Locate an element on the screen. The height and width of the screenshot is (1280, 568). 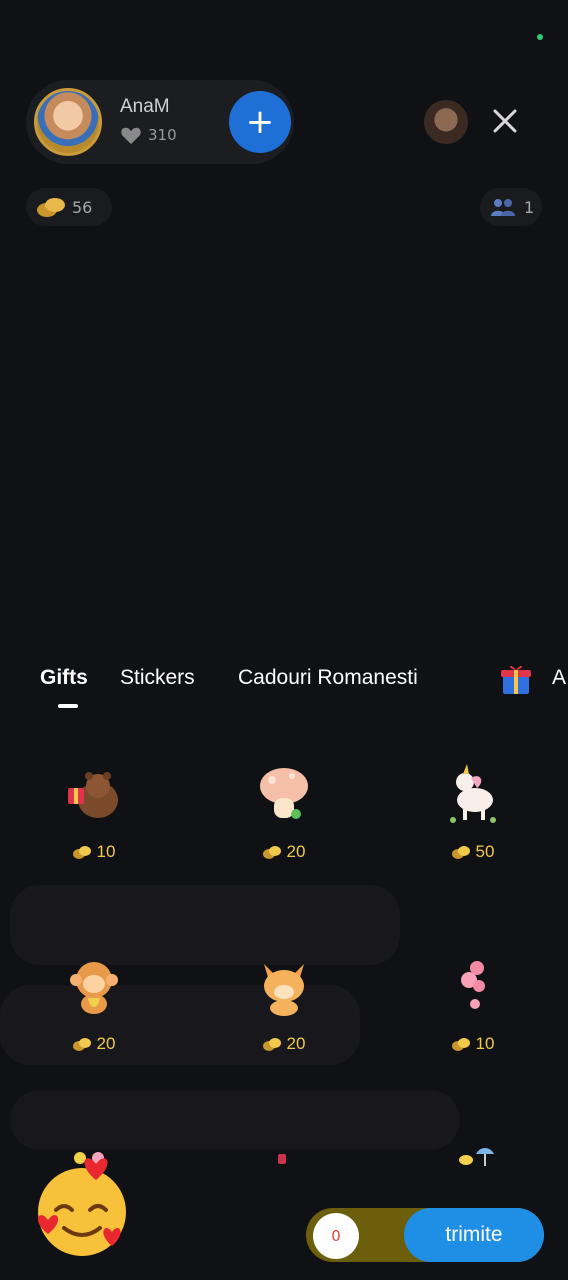
host-likes: 310 is located at coordinates (148, 135).